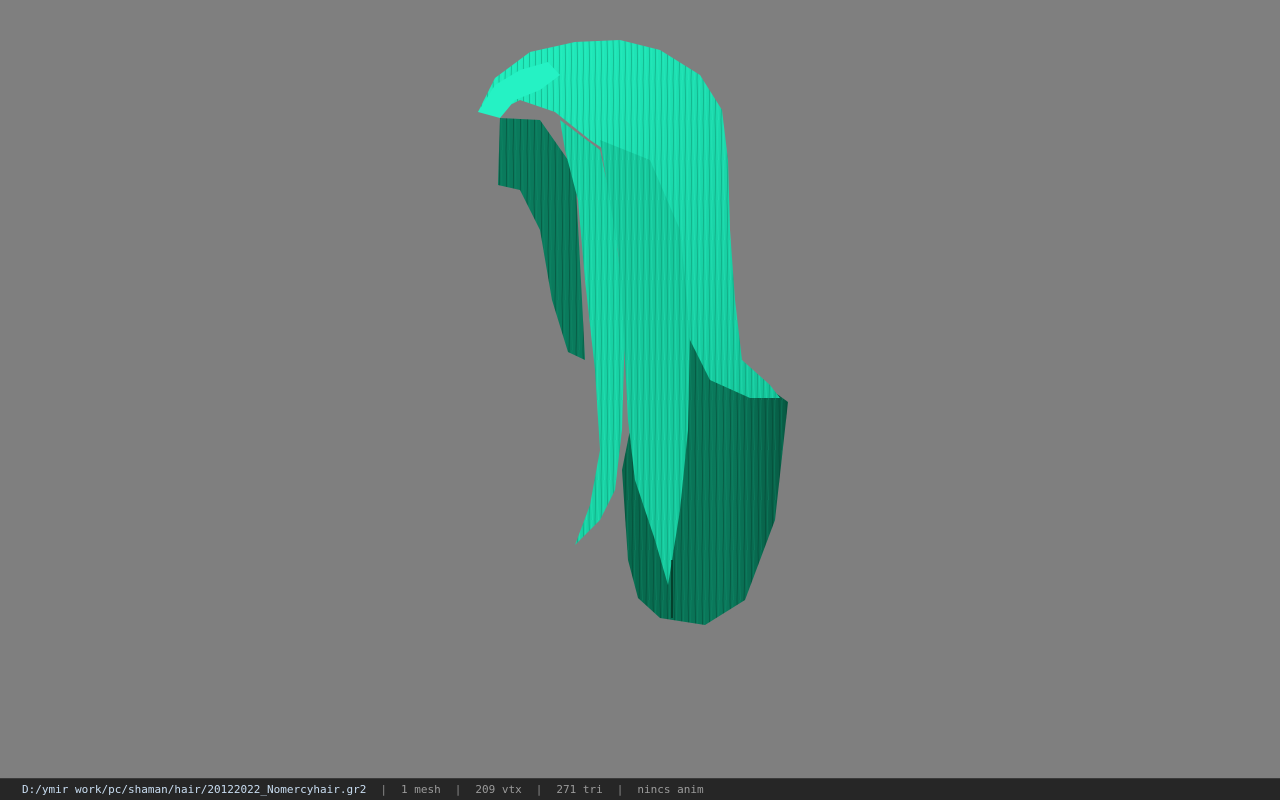 This screenshot has width=1280, height=800. What do you see at coordinates (421, 789) in the screenshot?
I see `mesh-count-label: 1 mesh` at bounding box center [421, 789].